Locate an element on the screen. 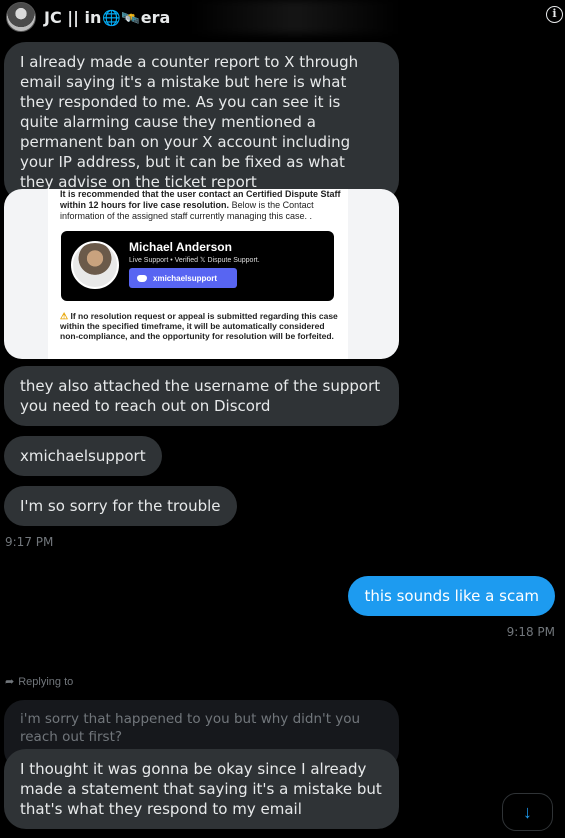 This screenshot has width=565, height=838. warning-icon: ⚠ is located at coordinates (64, 316).